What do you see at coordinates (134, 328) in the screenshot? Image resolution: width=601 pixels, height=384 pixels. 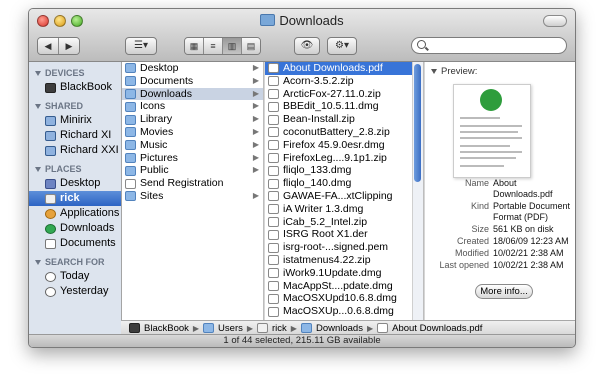 I see `hard-drive-icon` at bounding box center [134, 328].